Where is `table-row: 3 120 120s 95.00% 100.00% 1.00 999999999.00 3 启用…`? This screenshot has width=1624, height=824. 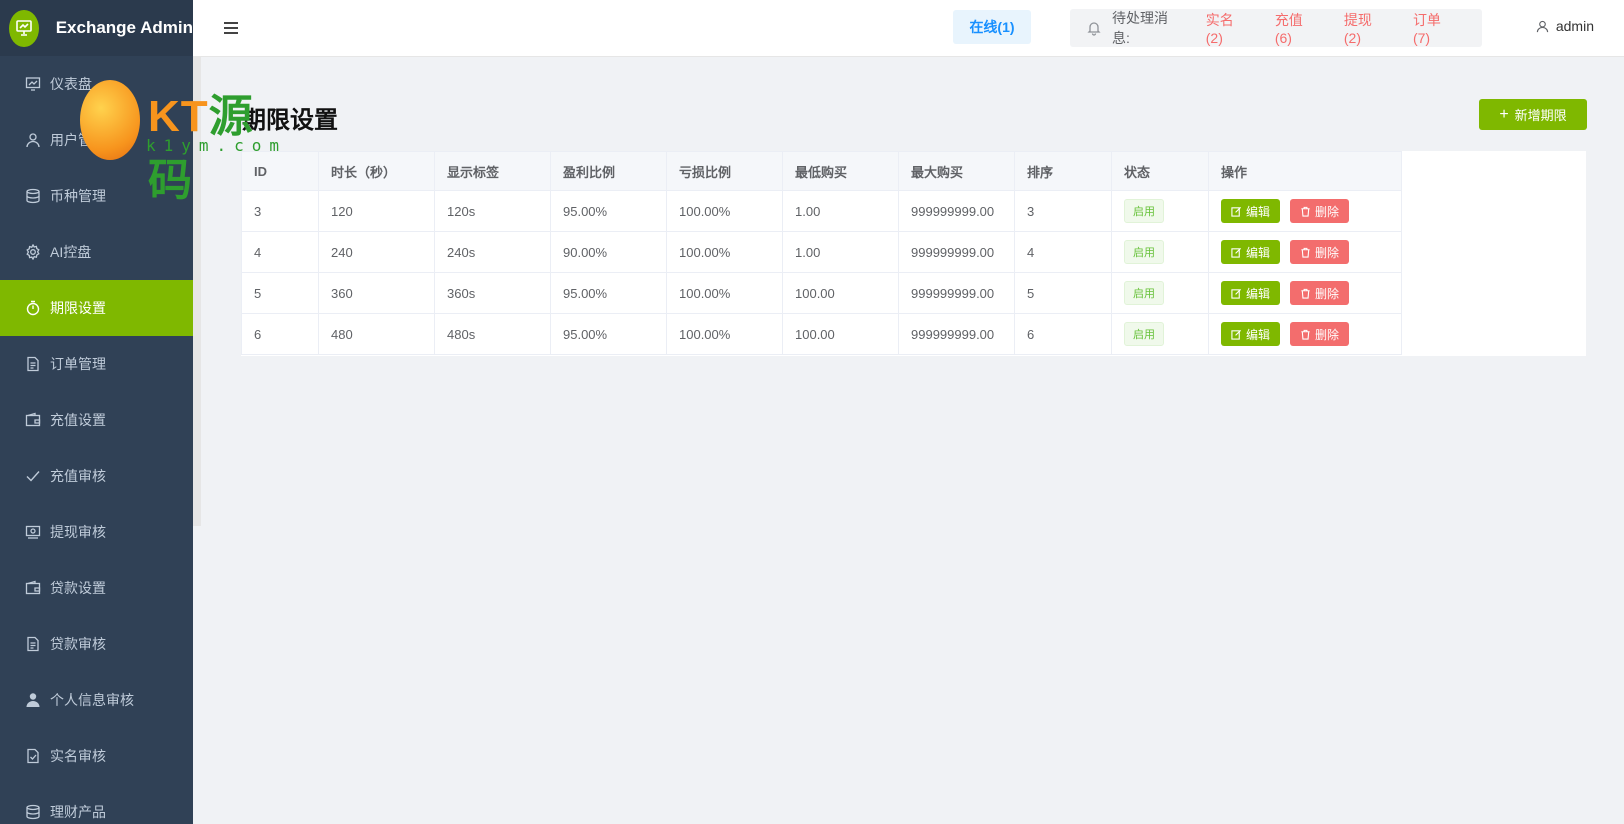
table-row: 3 120 120s 95.00% 100.00% 1.00 999999999.00 3 启用… is located at coordinates (821, 211).